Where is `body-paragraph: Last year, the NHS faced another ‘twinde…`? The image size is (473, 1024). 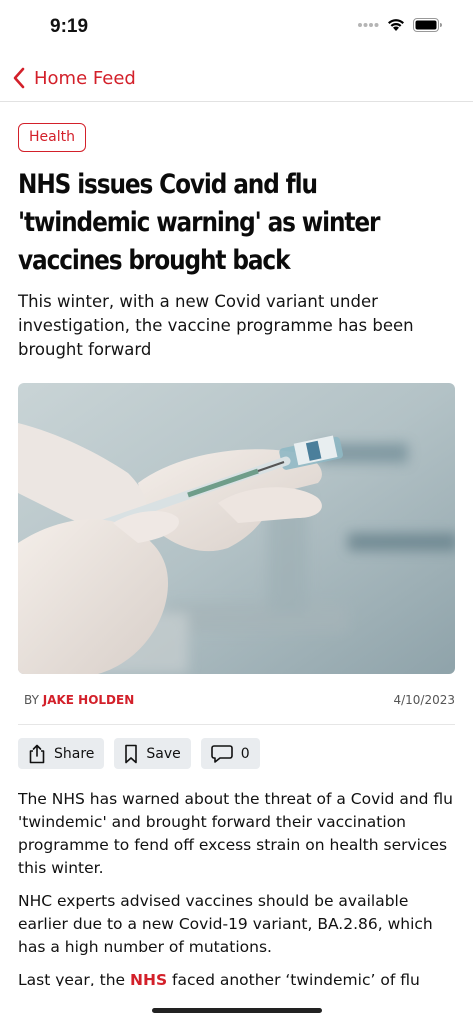
body-paragraph: Last year, the NHS faced another ‘twinde… is located at coordinates (238, 977).